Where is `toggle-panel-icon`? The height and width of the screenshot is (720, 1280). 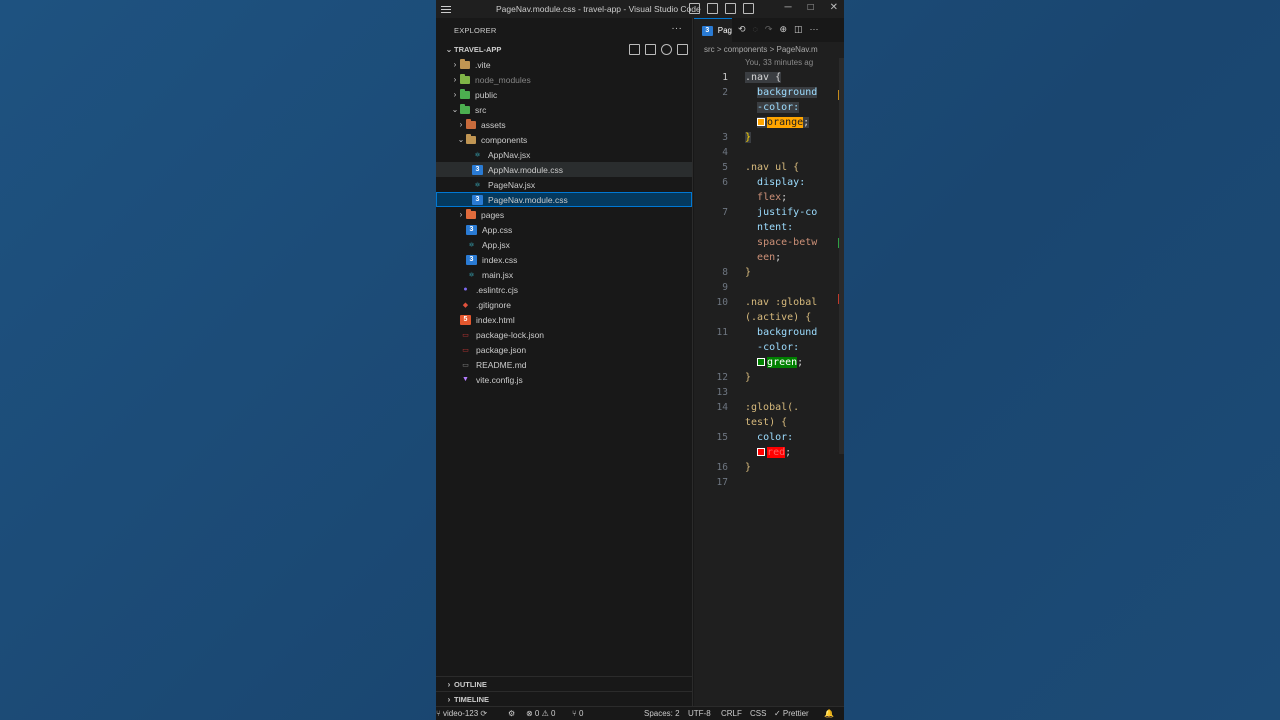
toggle-panel-icon is located at coordinates (712, 8).